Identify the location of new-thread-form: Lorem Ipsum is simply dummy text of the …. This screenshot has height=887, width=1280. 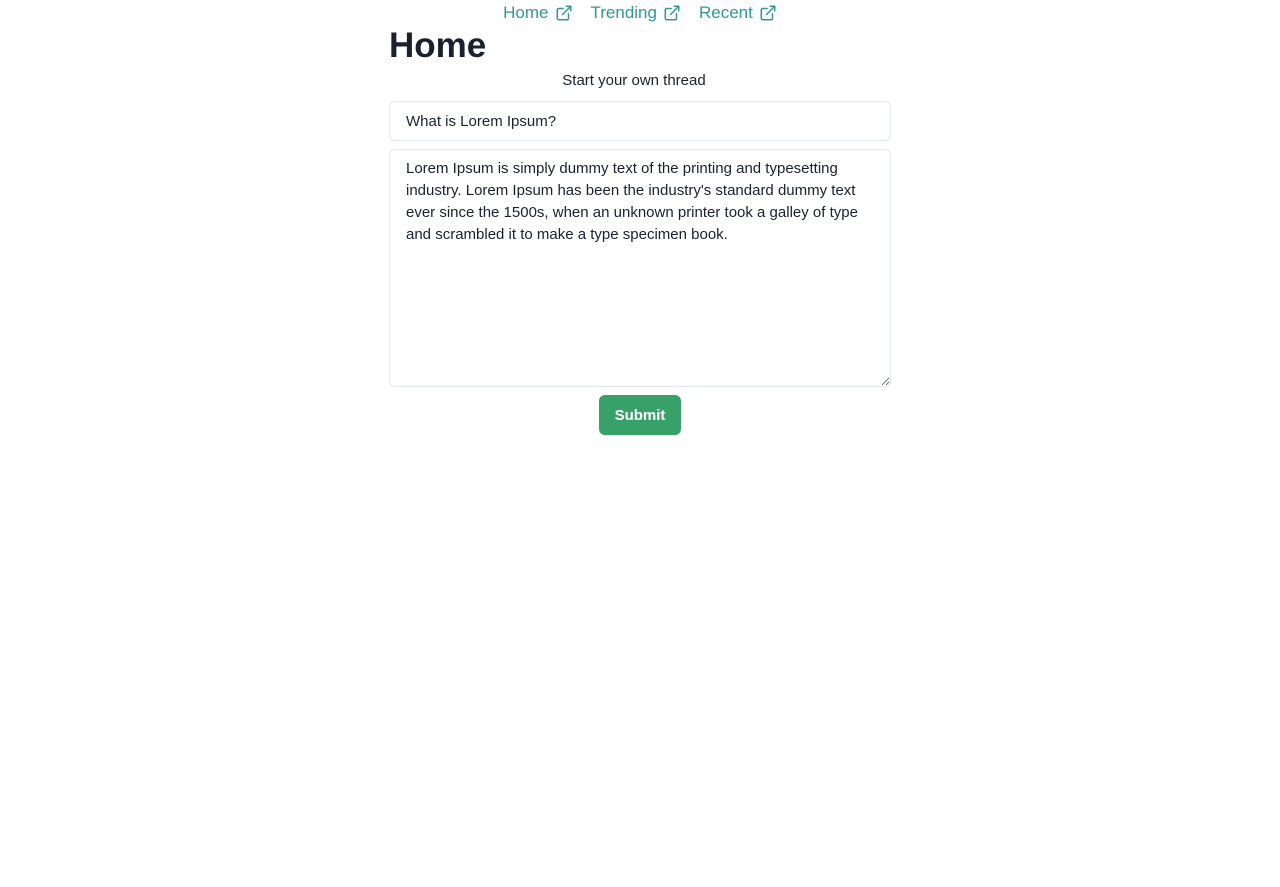
(640, 268).